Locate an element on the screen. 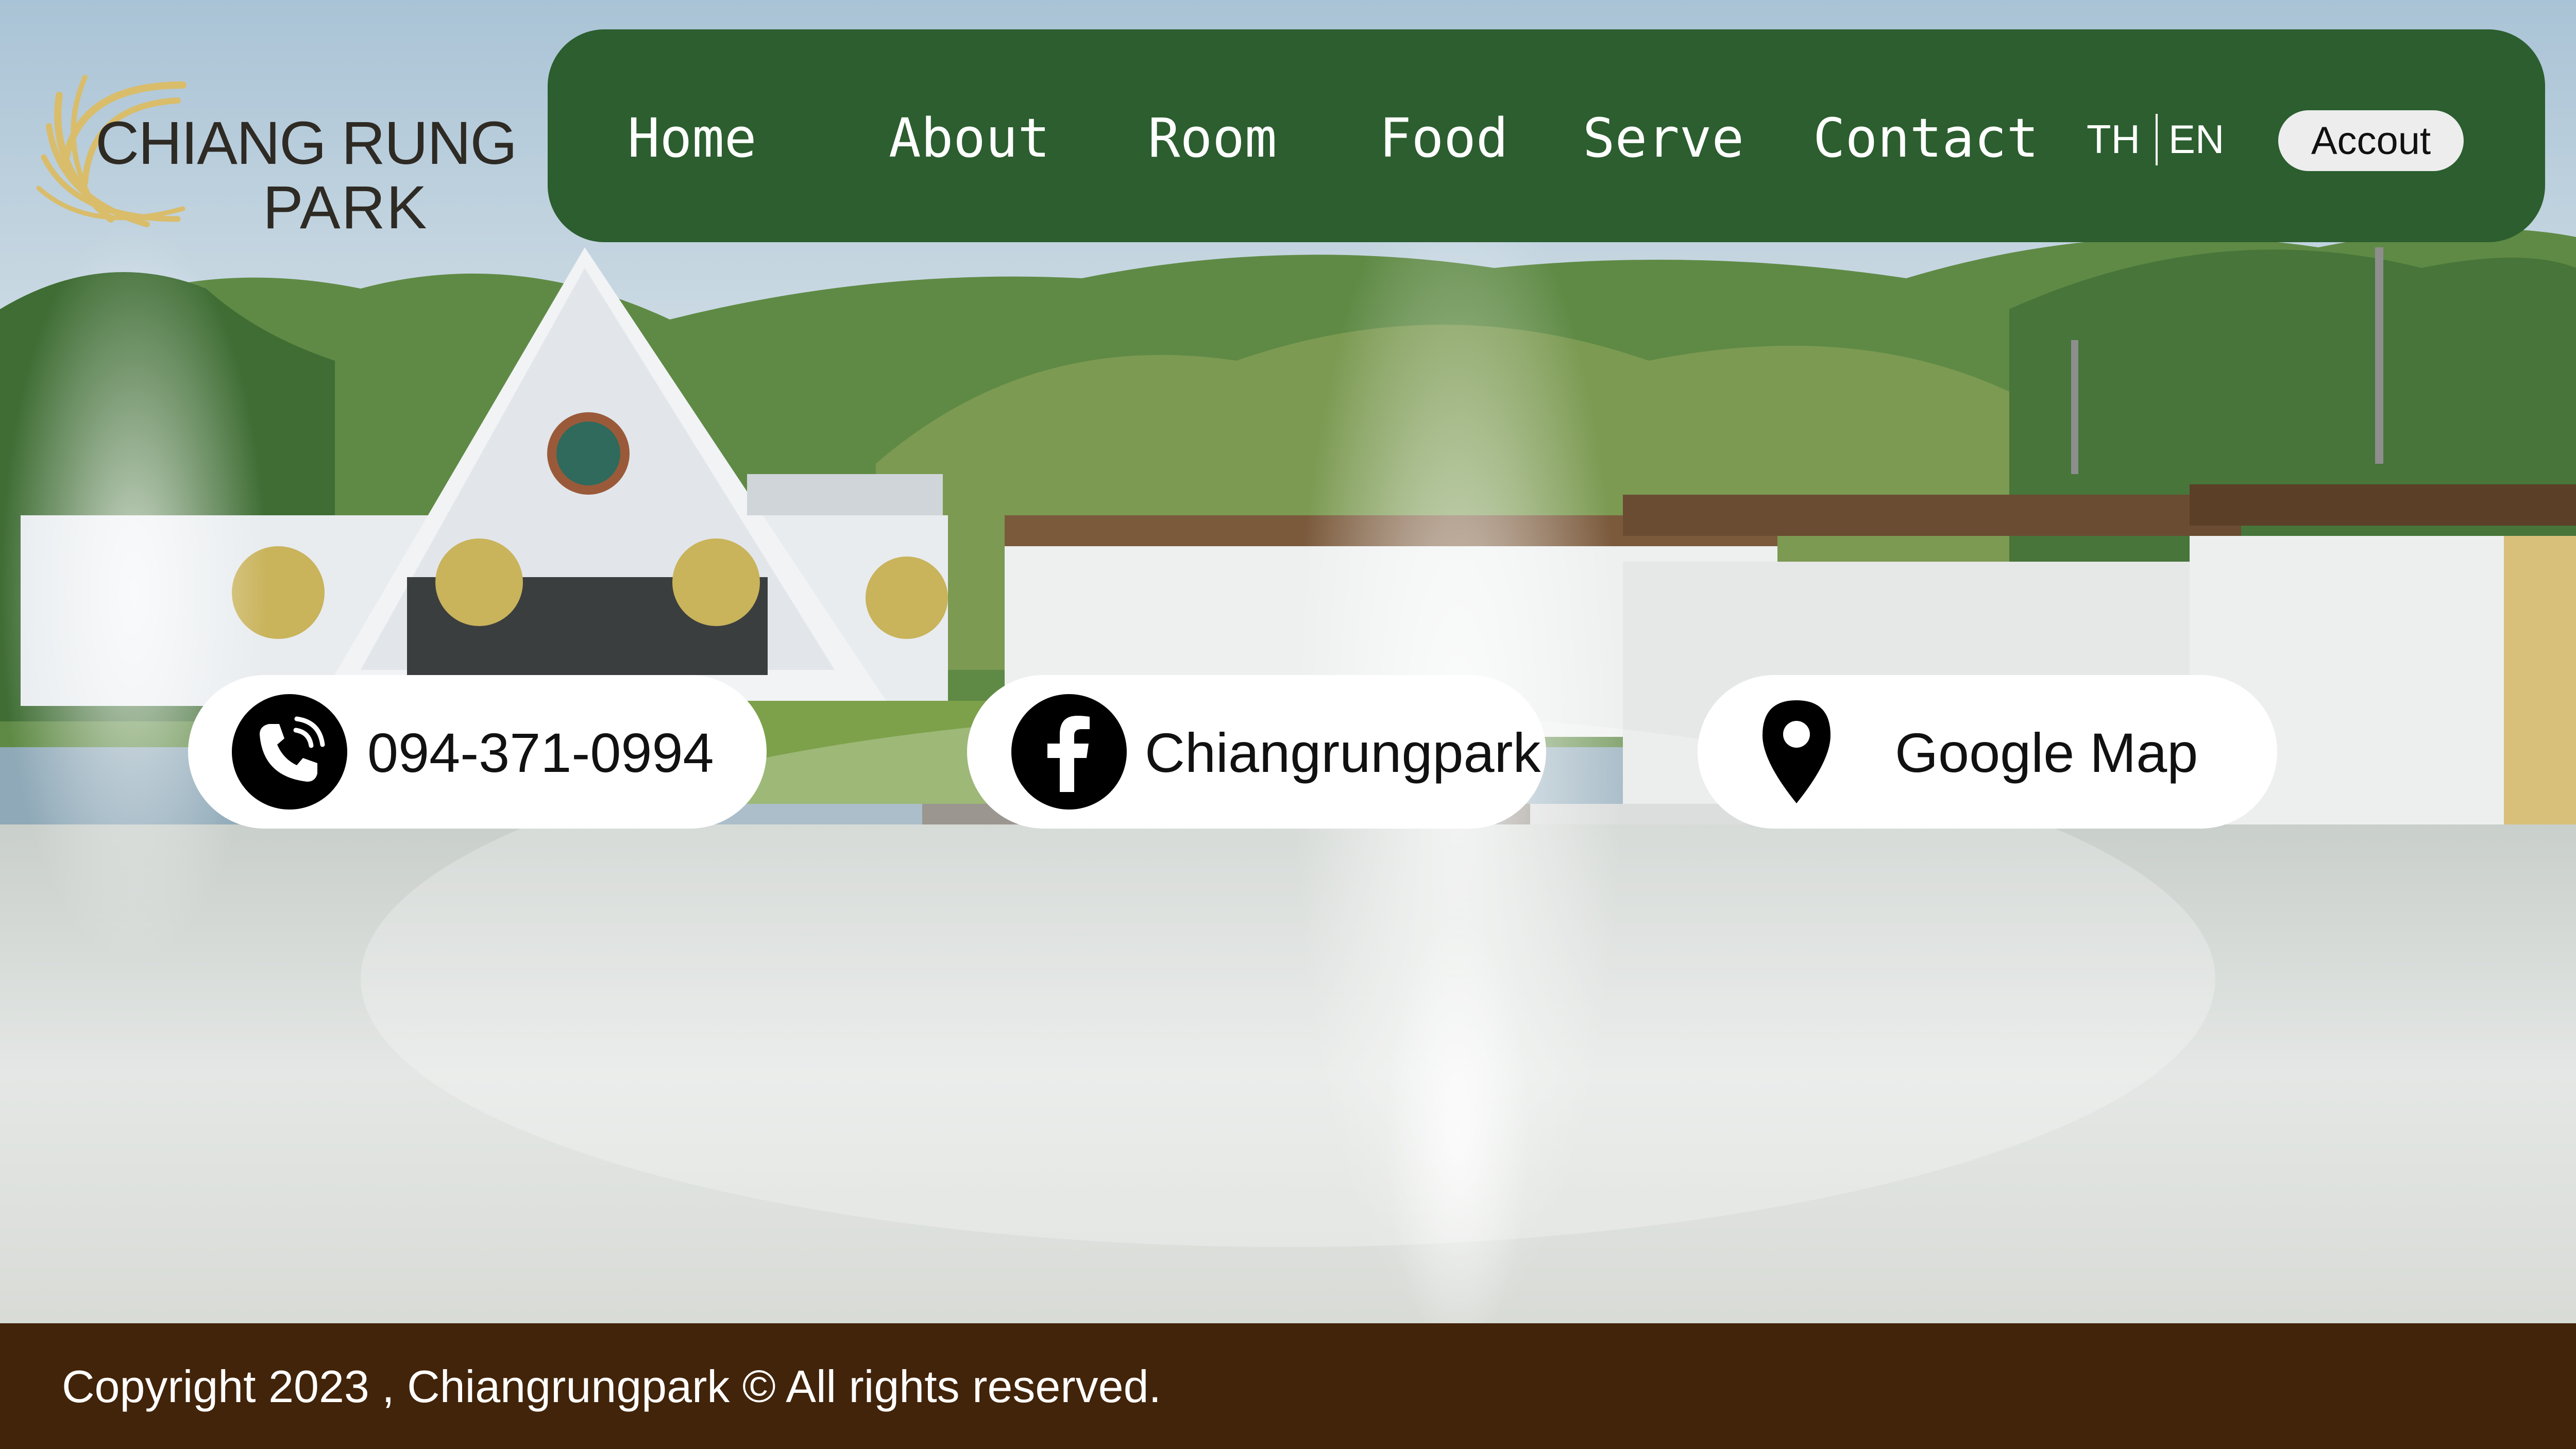 Image resolution: width=2576 pixels, height=1449 pixels. phone-icon is located at coordinates (289, 752).